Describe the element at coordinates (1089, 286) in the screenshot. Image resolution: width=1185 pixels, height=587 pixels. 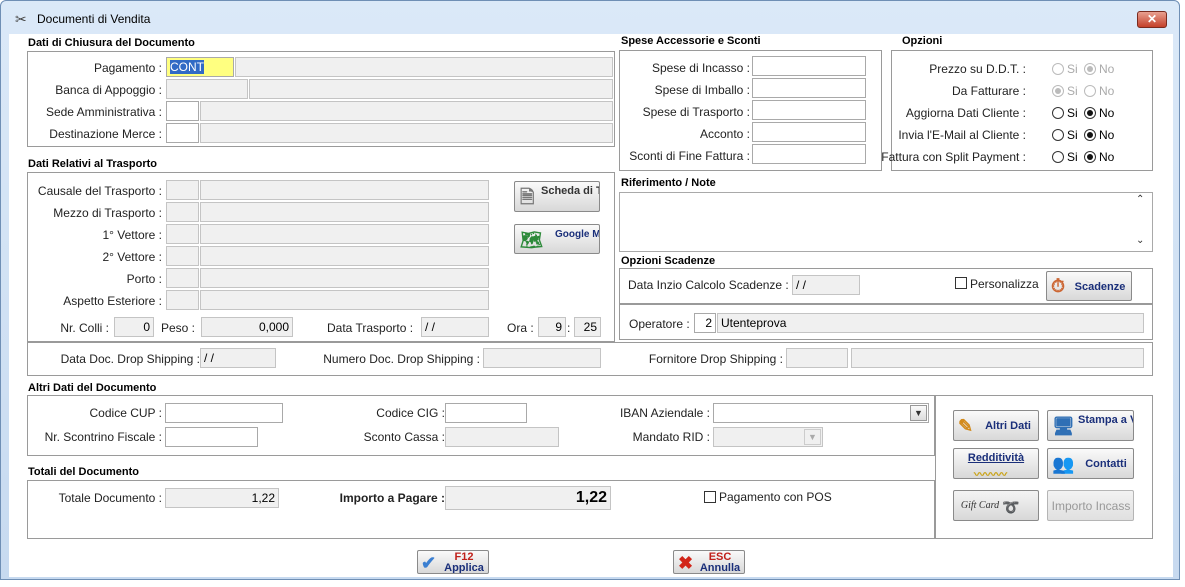
I see `scadenze-button: ⏱ Scadenze` at that location.